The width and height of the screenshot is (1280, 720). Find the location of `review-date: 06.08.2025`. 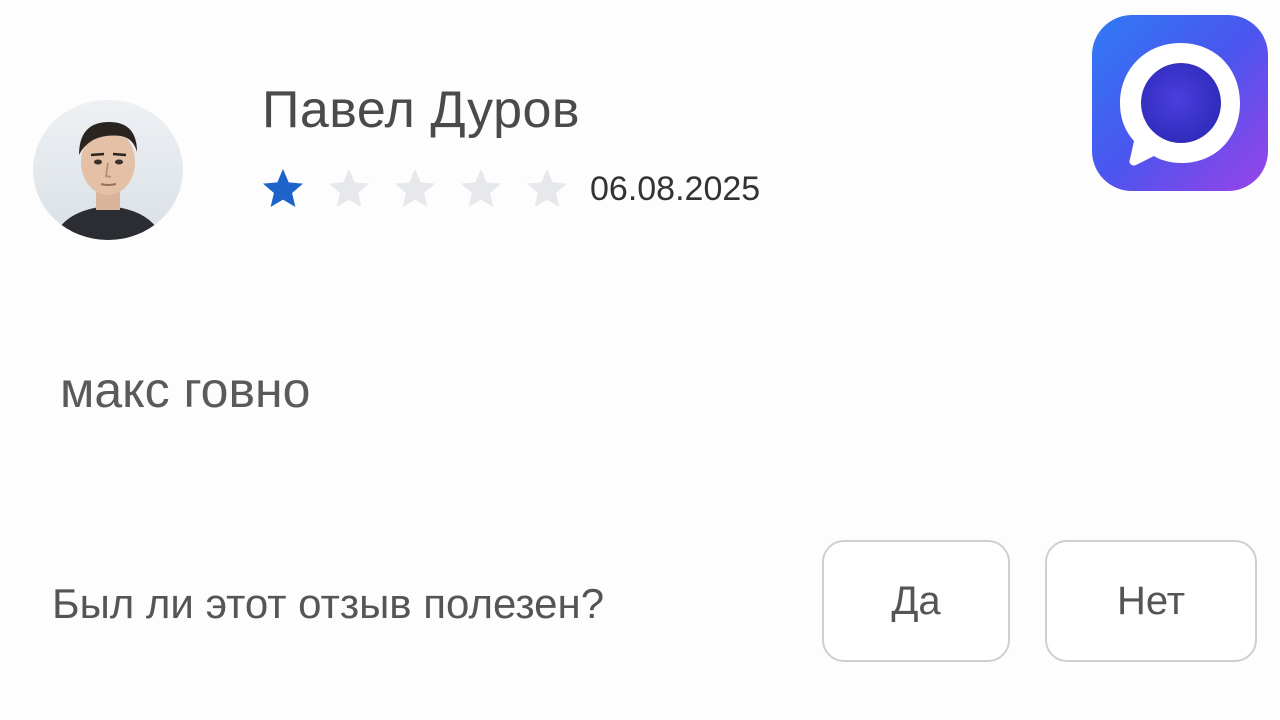

review-date: 06.08.2025 is located at coordinates (675, 188).